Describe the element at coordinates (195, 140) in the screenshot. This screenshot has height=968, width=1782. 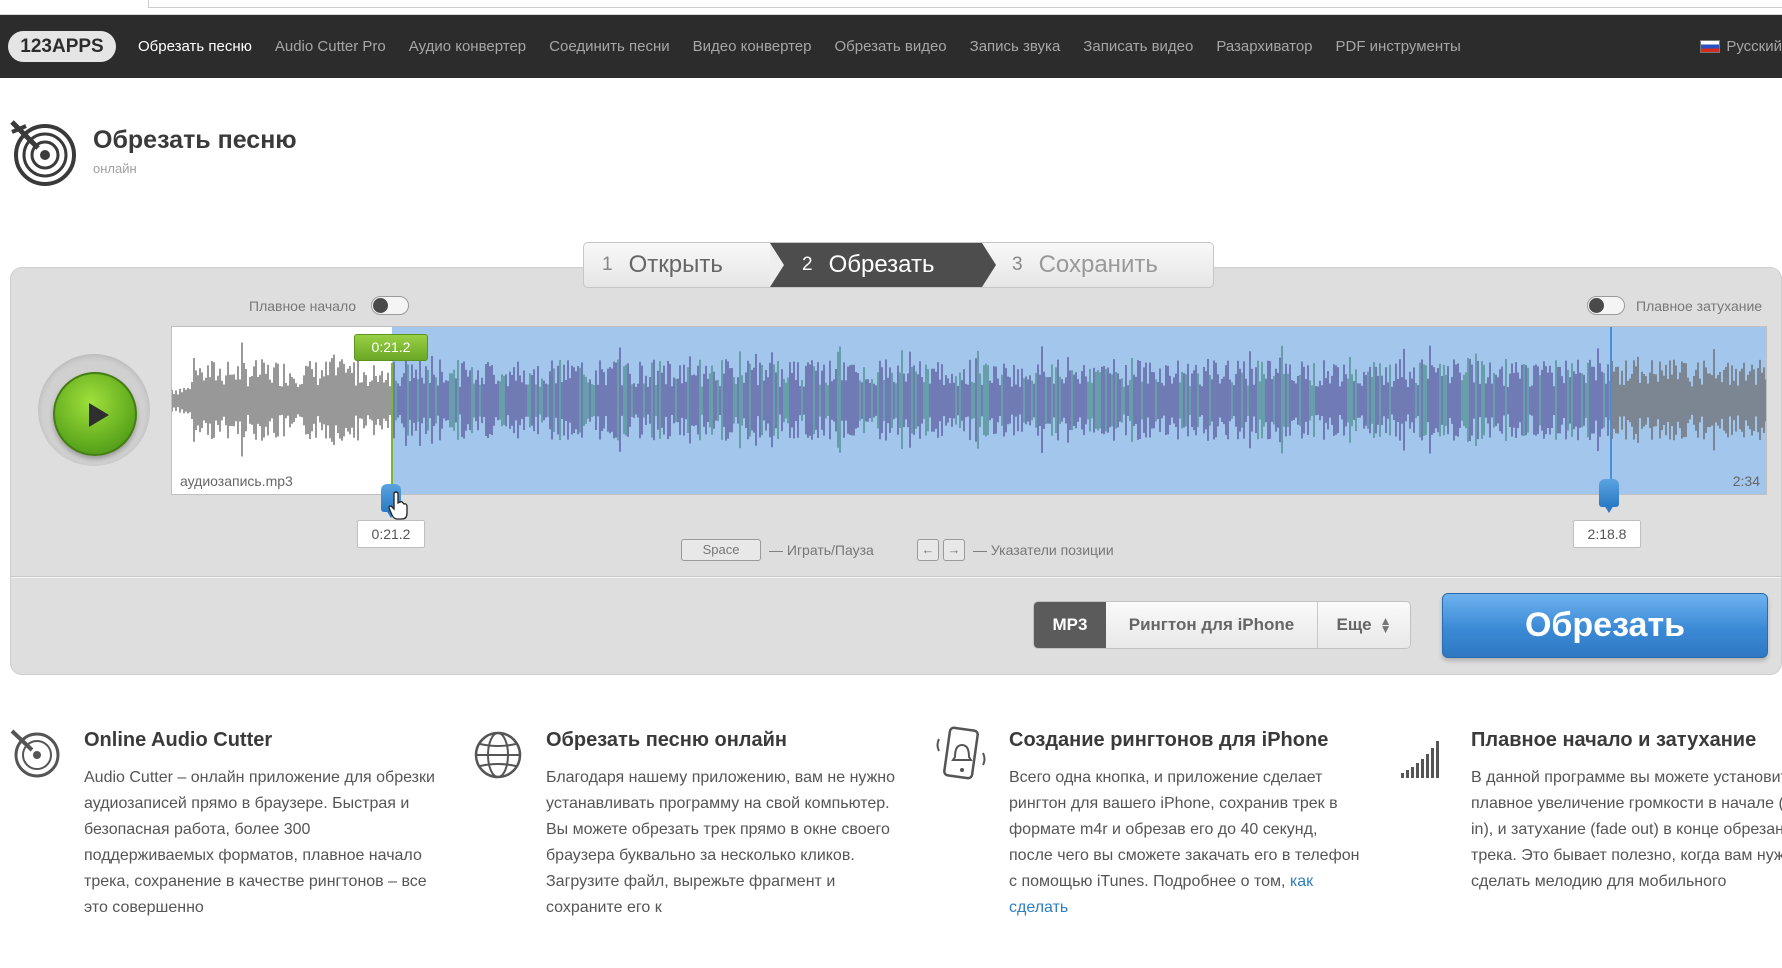
I see `page-title: Обрезать песню` at that location.